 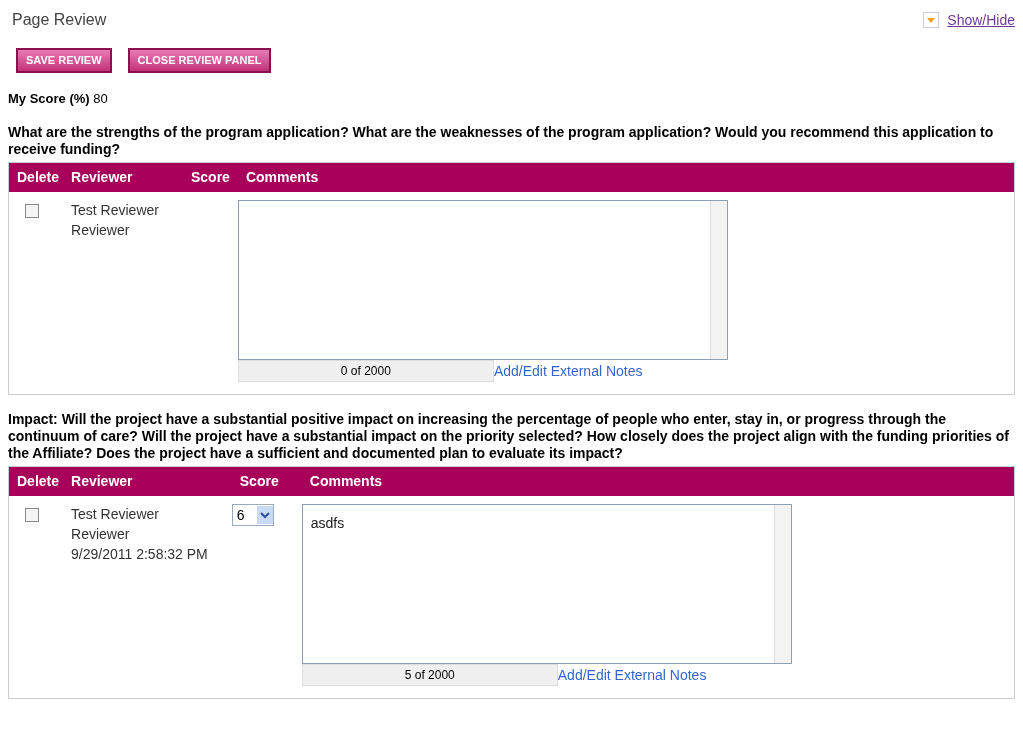 I want to click on comments-field, so click(x=482, y=280).